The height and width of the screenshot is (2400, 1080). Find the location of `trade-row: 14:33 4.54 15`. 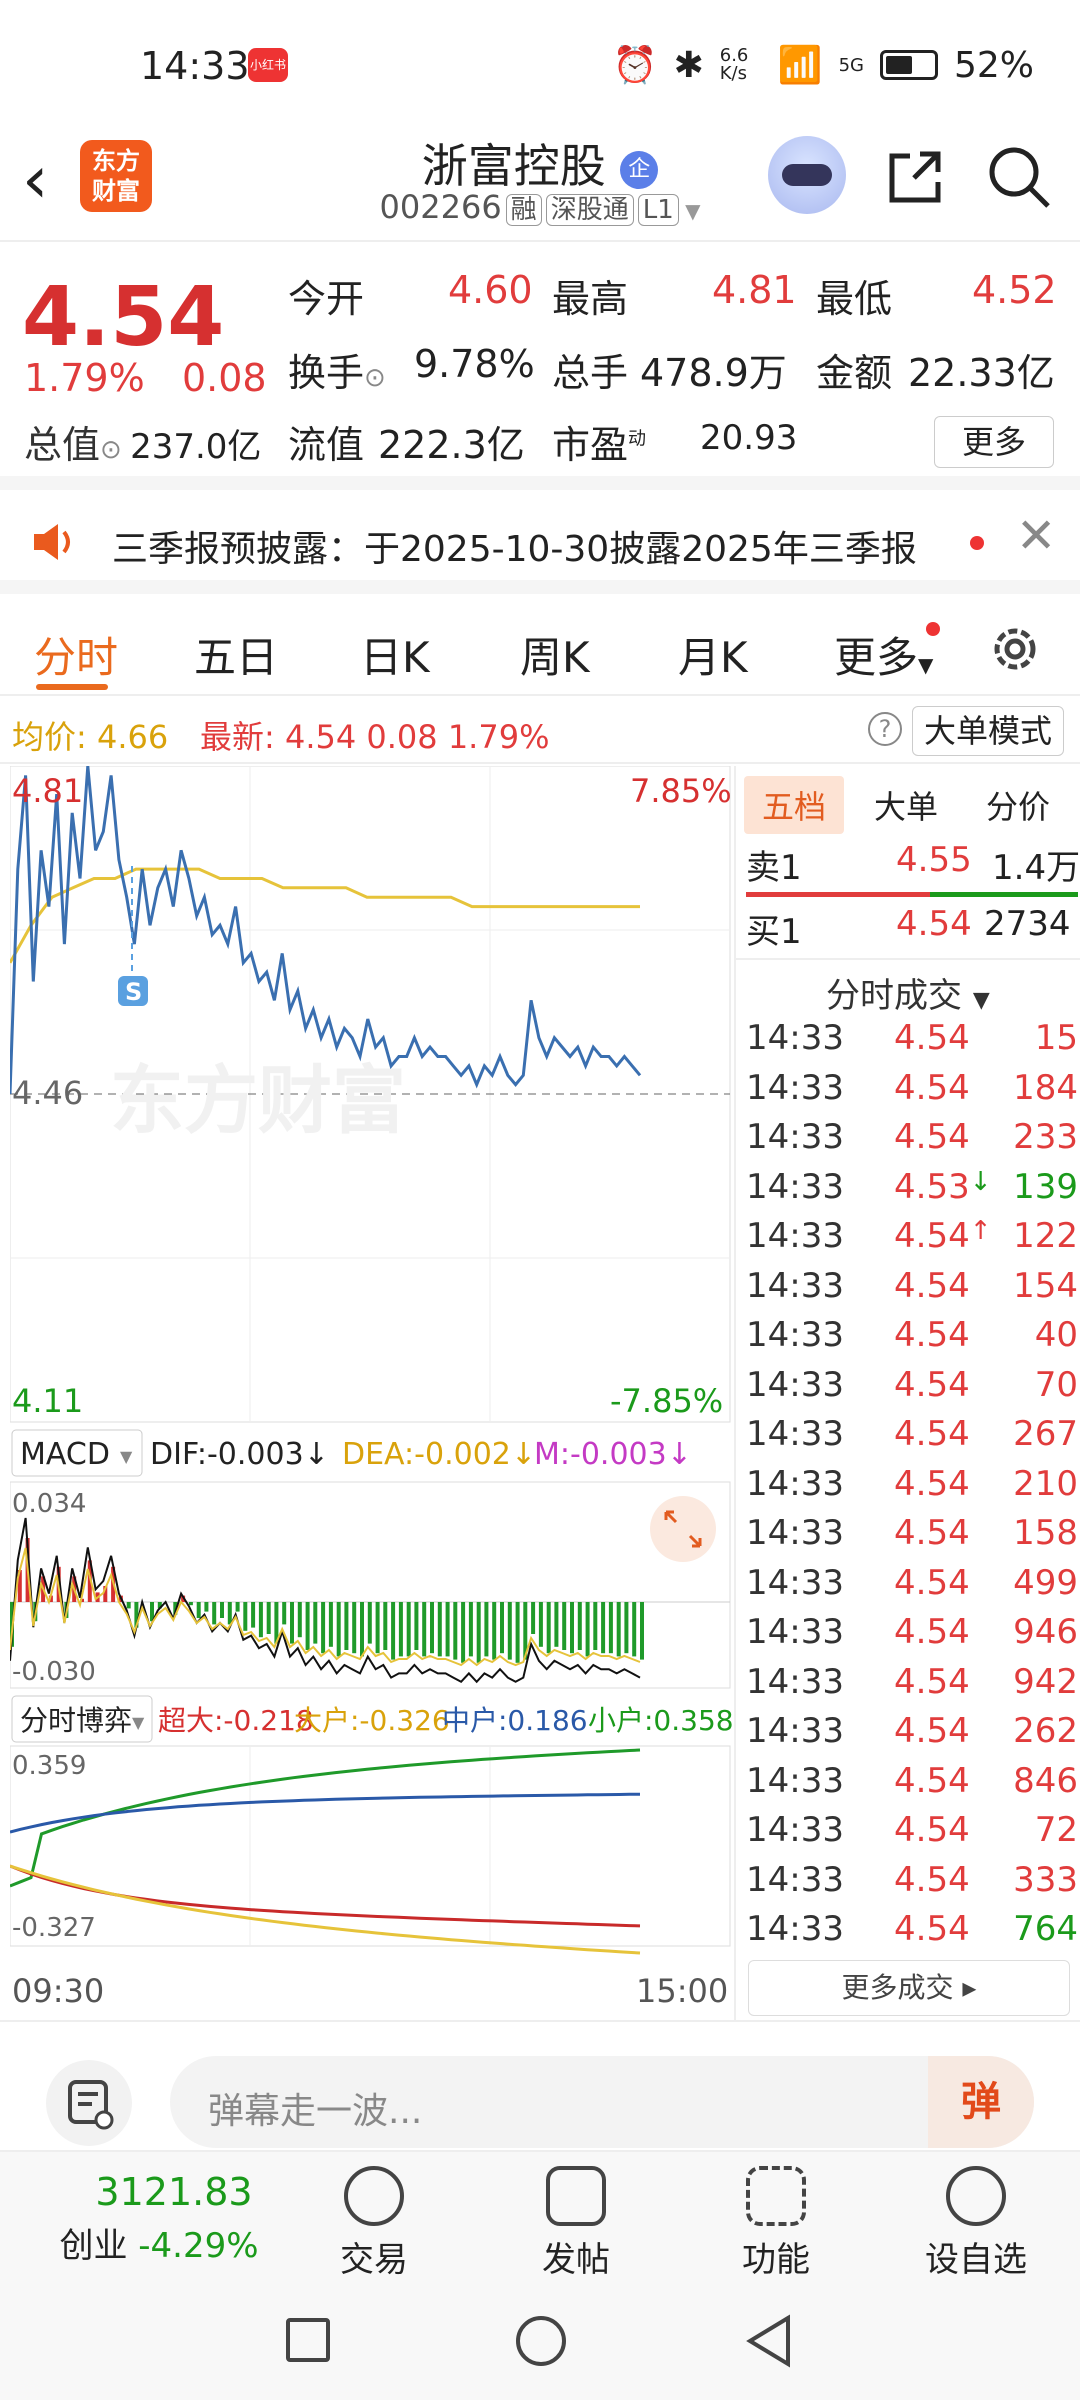

trade-row: 14:33 4.54 15 is located at coordinates (912, 1038).